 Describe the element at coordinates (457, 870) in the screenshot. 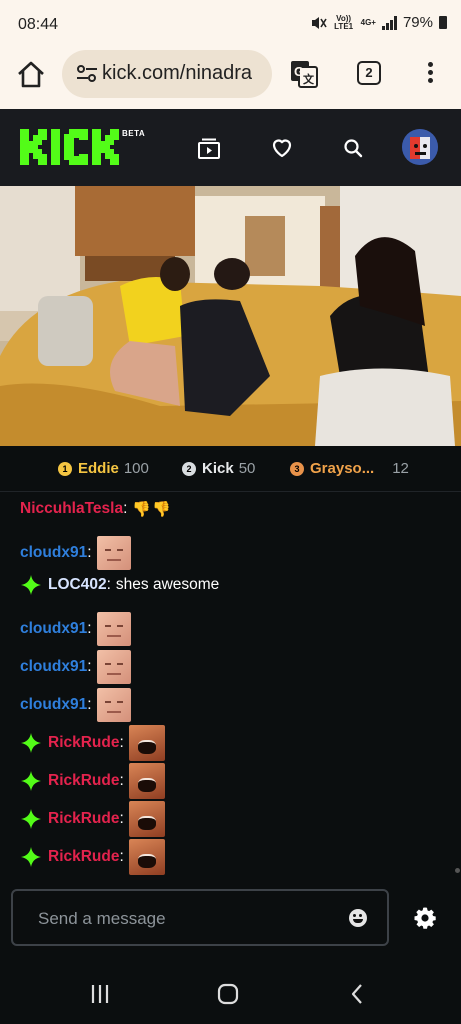

I see `scroll-indicator` at that location.